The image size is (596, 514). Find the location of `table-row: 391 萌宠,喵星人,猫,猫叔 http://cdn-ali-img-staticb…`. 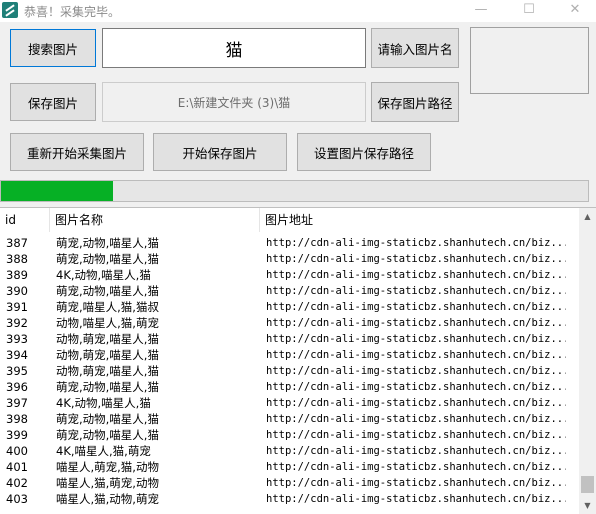

table-row: 391 萌宠,喵星人,猫,猫叔 http://cdn-ali-img-staticb… is located at coordinates (289, 307).